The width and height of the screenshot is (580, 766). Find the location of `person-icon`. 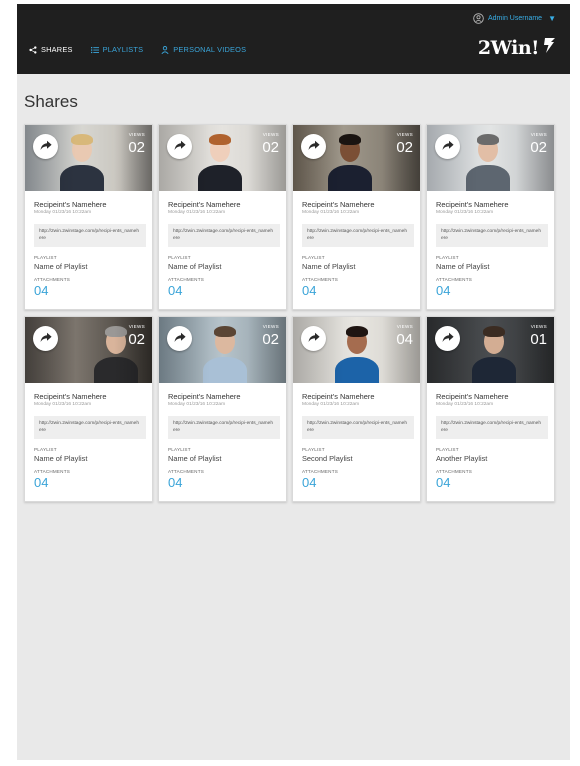

person-icon is located at coordinates (165, 49).